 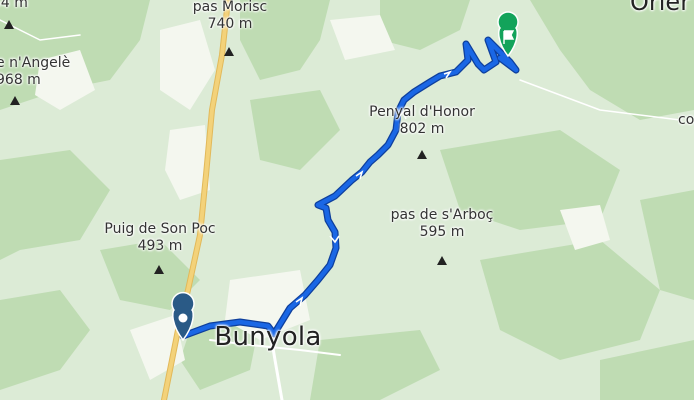 I want to click on peak-icon-penyal-dhonor, so click(x=422, y=154).